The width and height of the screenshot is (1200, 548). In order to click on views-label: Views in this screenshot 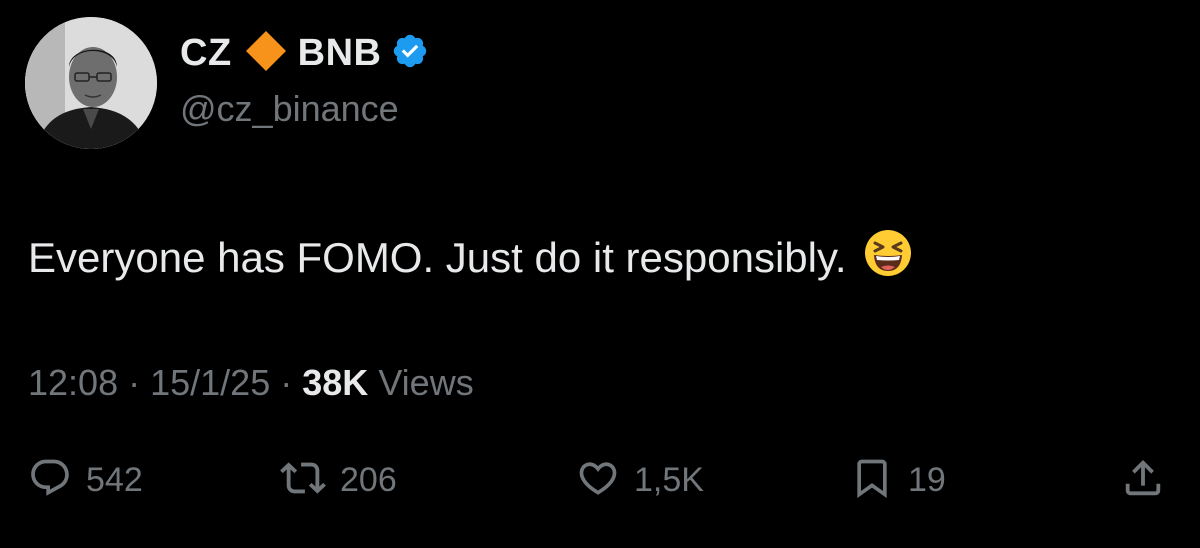, I will do `click(425, 382)`.